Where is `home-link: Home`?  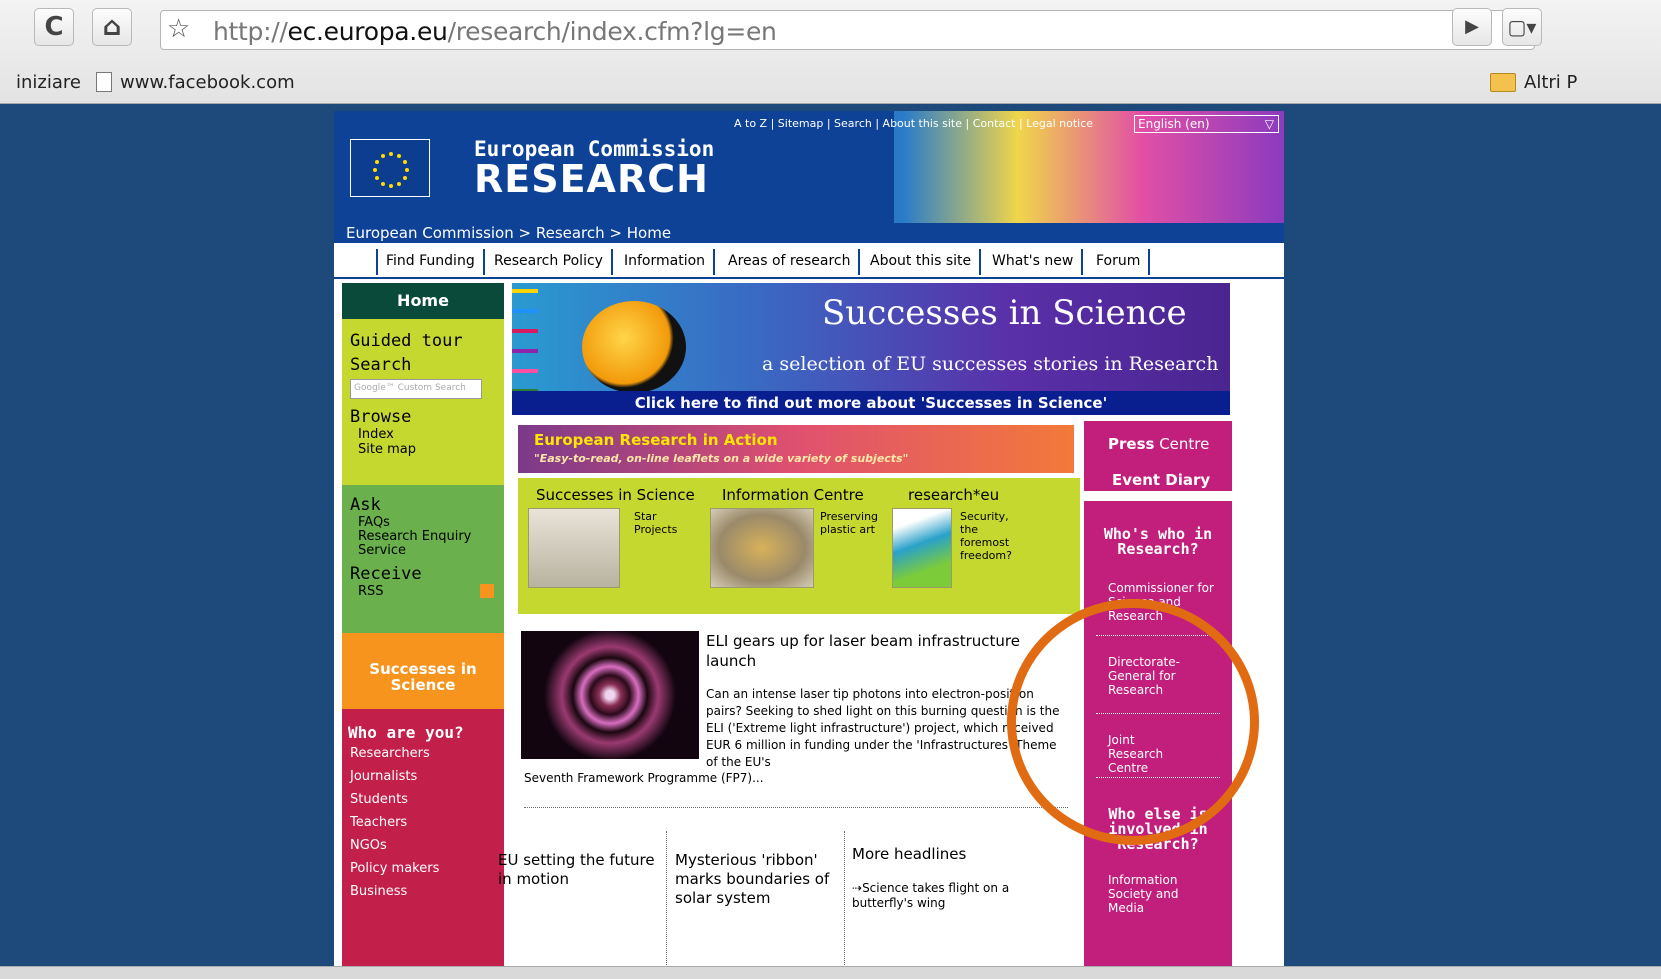 home-link: Home is located at coordinates (423, 301).